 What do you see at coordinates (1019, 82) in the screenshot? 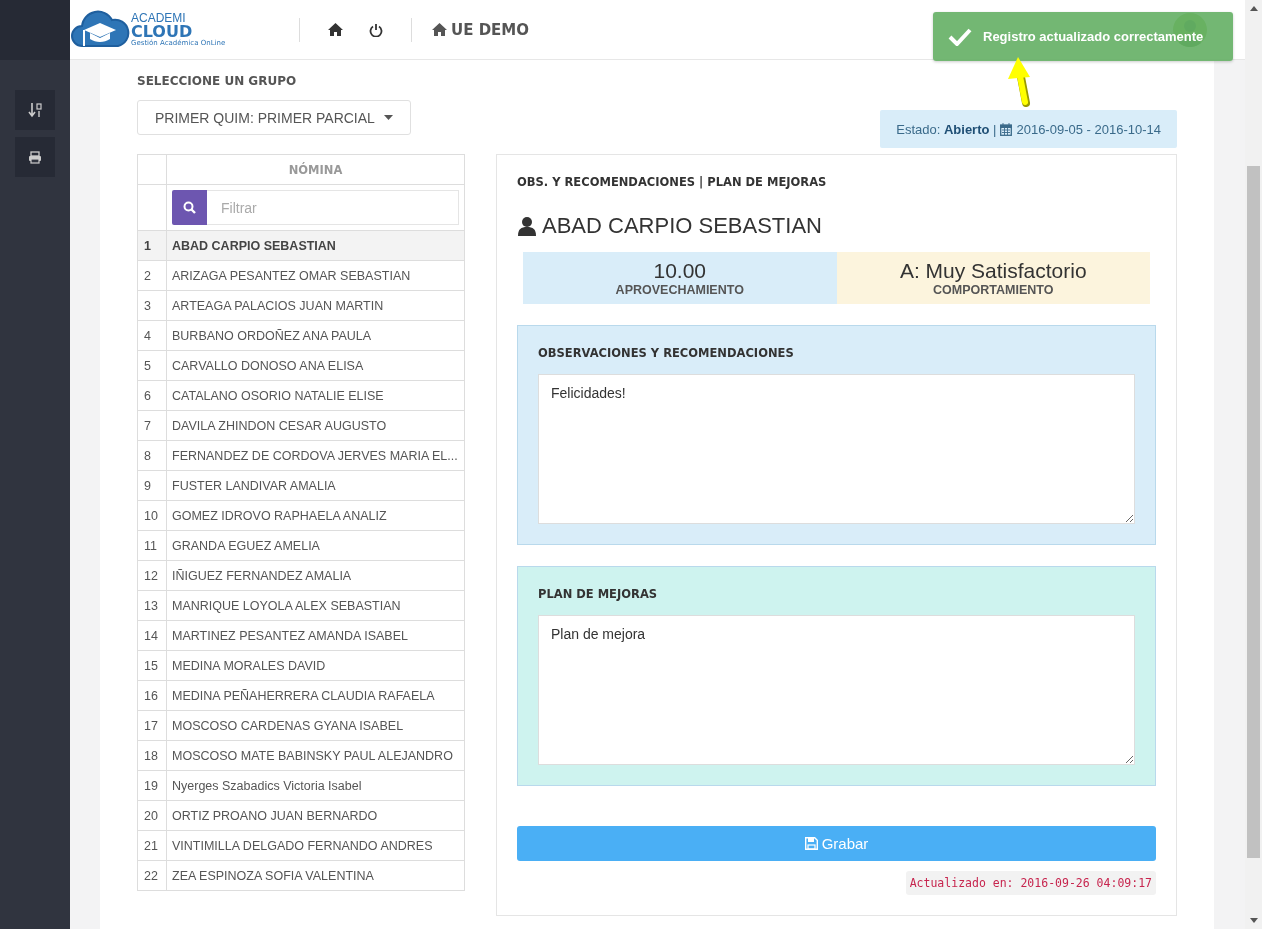
I see `annotation-arrow` at bounding box center [1019, 82].